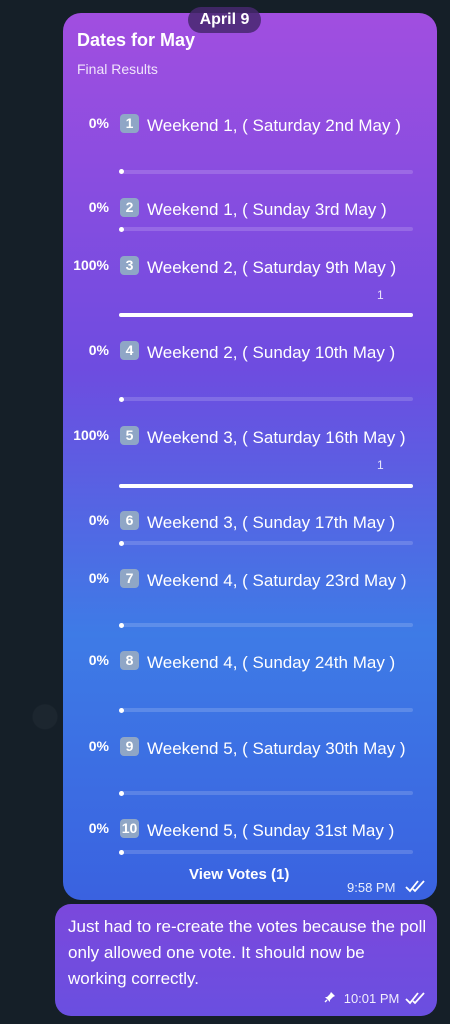  I want to click on view-votes-button: View Votes (1), so click(239, 874).